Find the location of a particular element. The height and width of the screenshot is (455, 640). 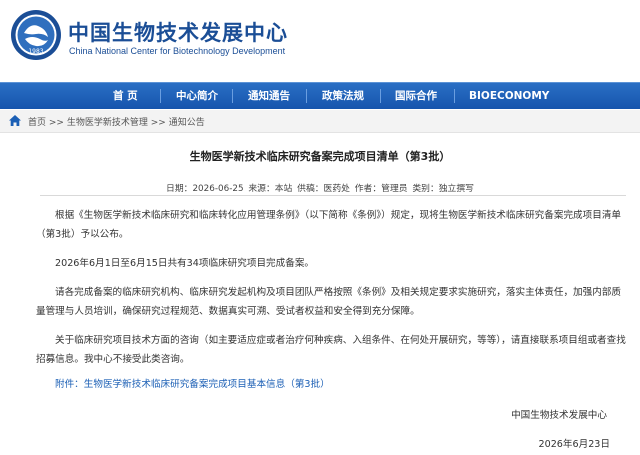

attachment-link: 附件：生物医学新技术临床研究备案完成项目基本信息（第3批） is located at coordinates (192, 383).